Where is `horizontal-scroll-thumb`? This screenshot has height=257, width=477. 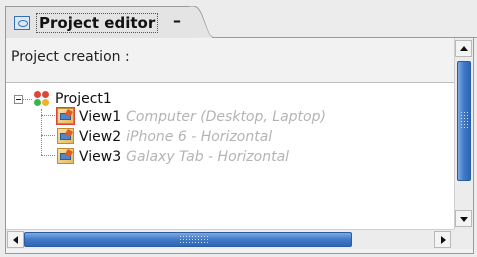
horizontal-scroll-thumb is located at coordinates (188, 239).